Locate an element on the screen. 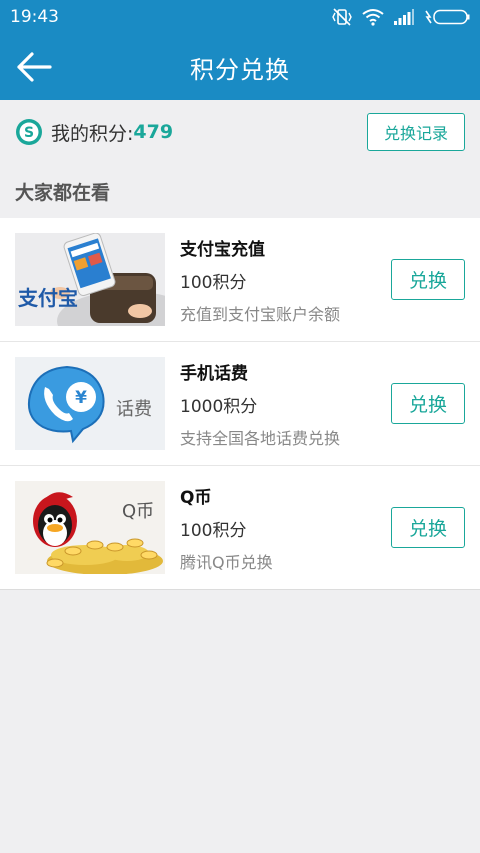  phone-fee-thumbnail-art: ¥ 话费 is located at coordinates (90, 403).